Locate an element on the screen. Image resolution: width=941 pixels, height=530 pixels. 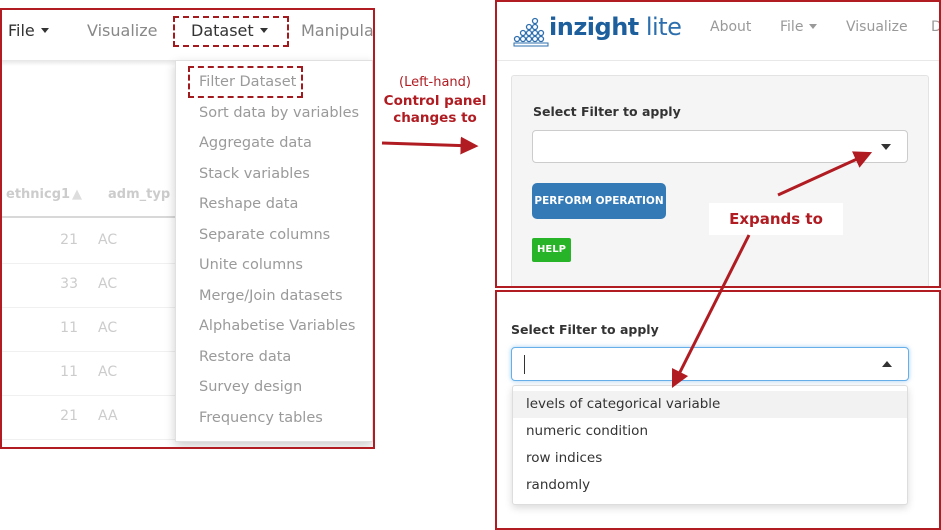
filter-dataset-highlight-box is located at coordinates (245, 82).